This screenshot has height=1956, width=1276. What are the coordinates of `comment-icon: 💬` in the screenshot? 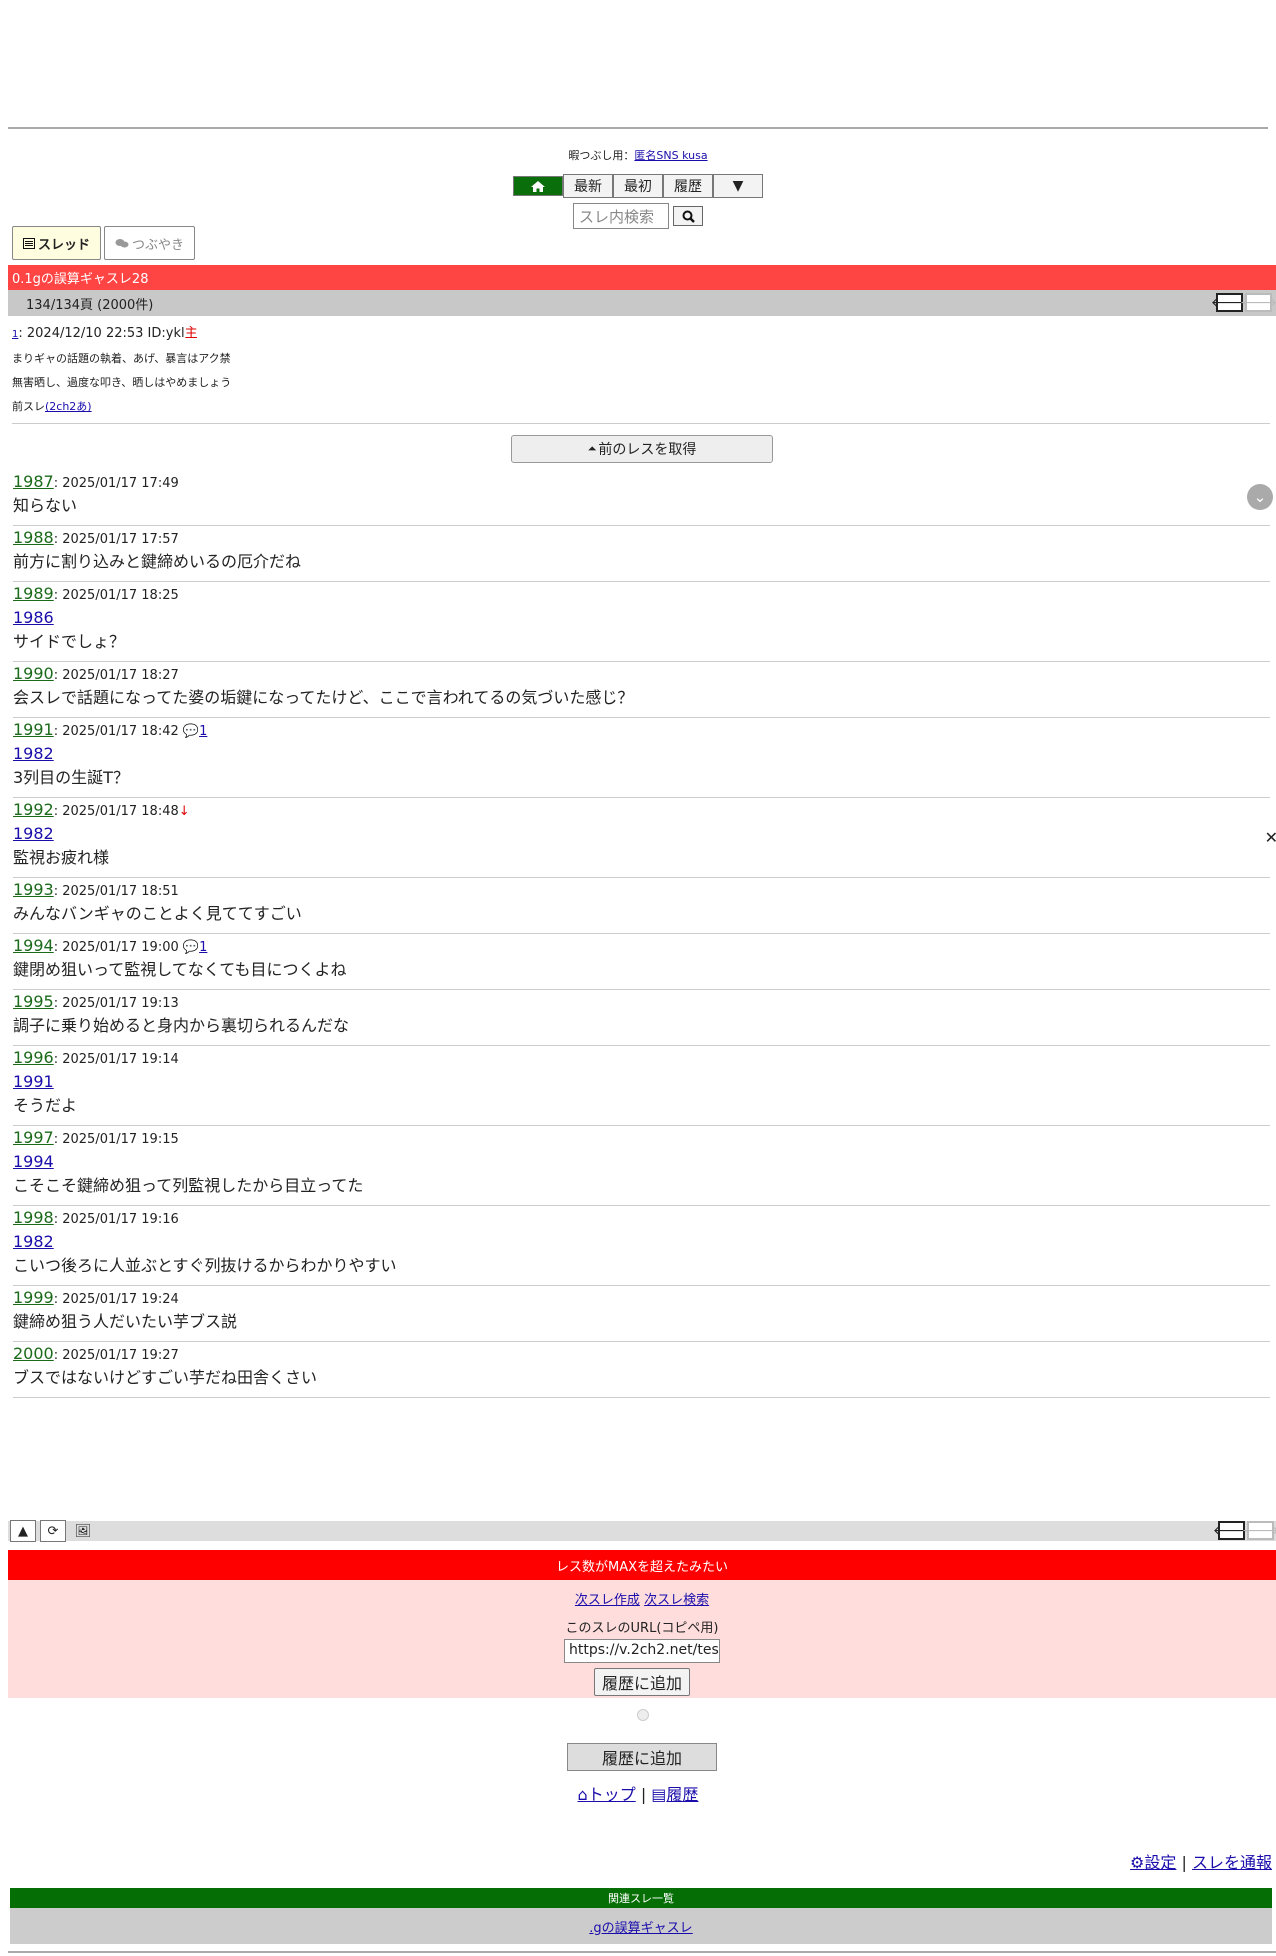 It's located at (191, 947).